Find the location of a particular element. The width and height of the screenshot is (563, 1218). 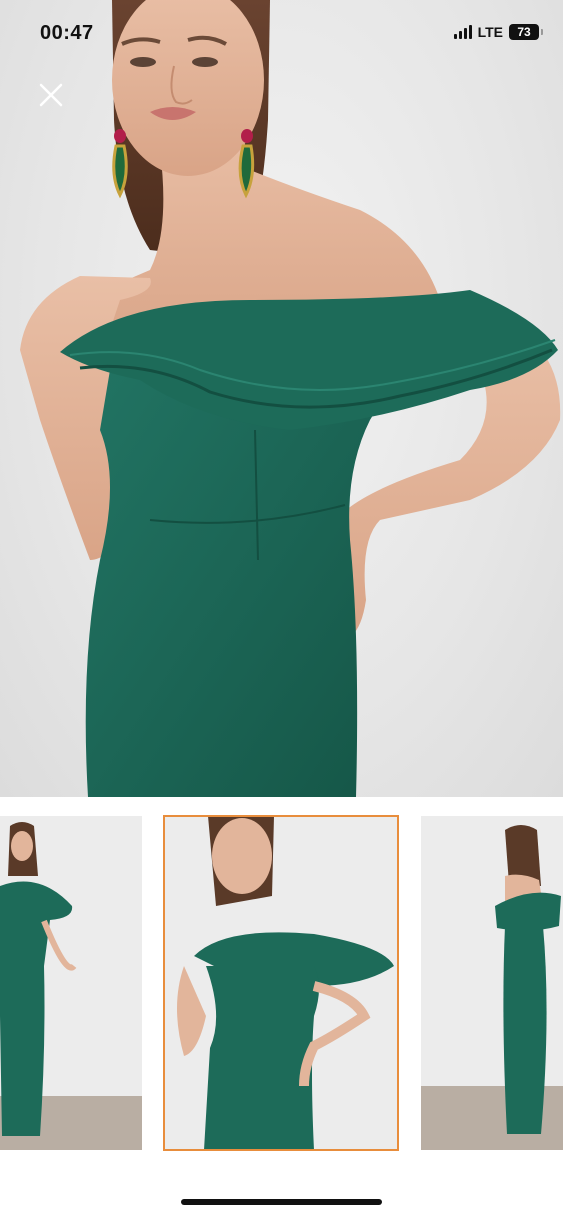

thumbnail-2-selected is located at coordinates (281, 983).